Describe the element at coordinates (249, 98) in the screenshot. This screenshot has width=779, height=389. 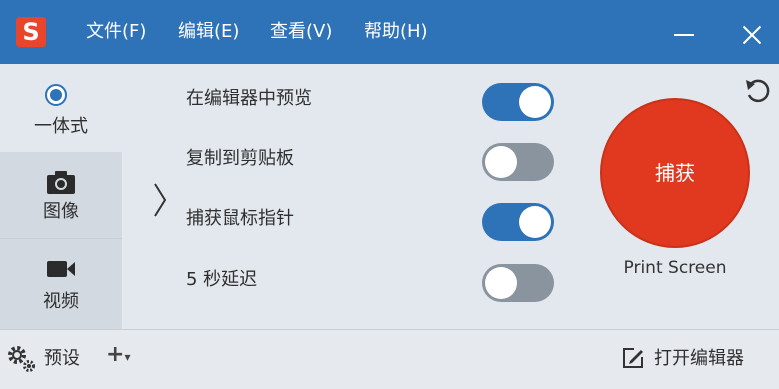
I see `option-preview-in-editor-label: 在编辑器中预览` at that location.